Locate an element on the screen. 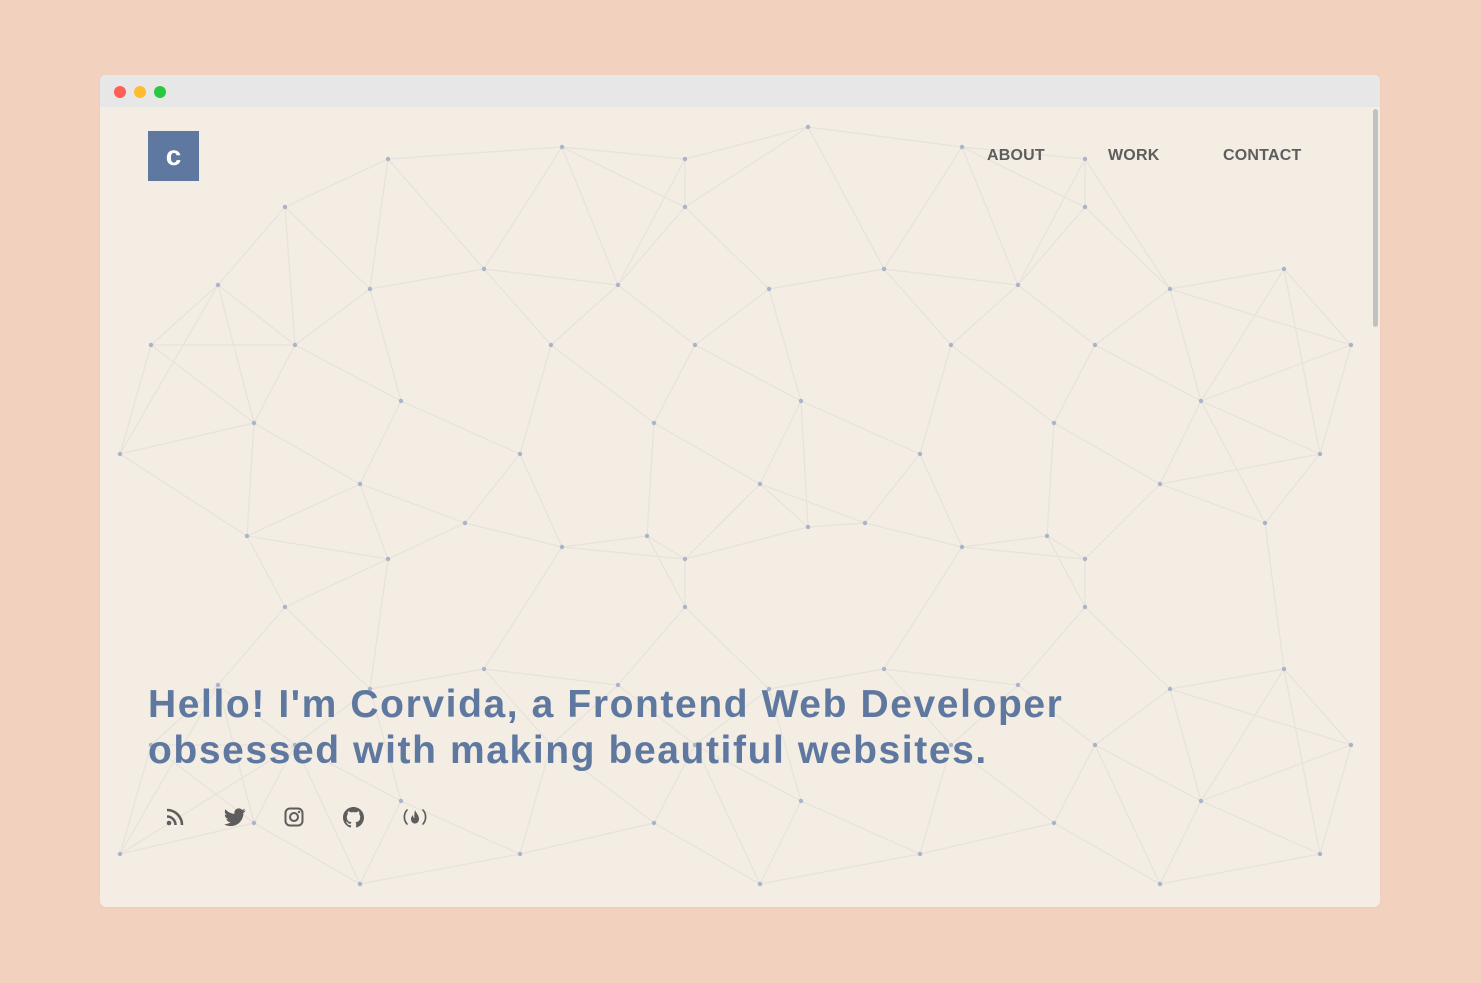 This screenshot has width=1481, height=983. maximize-window-button is located at coordinates (160, 92).